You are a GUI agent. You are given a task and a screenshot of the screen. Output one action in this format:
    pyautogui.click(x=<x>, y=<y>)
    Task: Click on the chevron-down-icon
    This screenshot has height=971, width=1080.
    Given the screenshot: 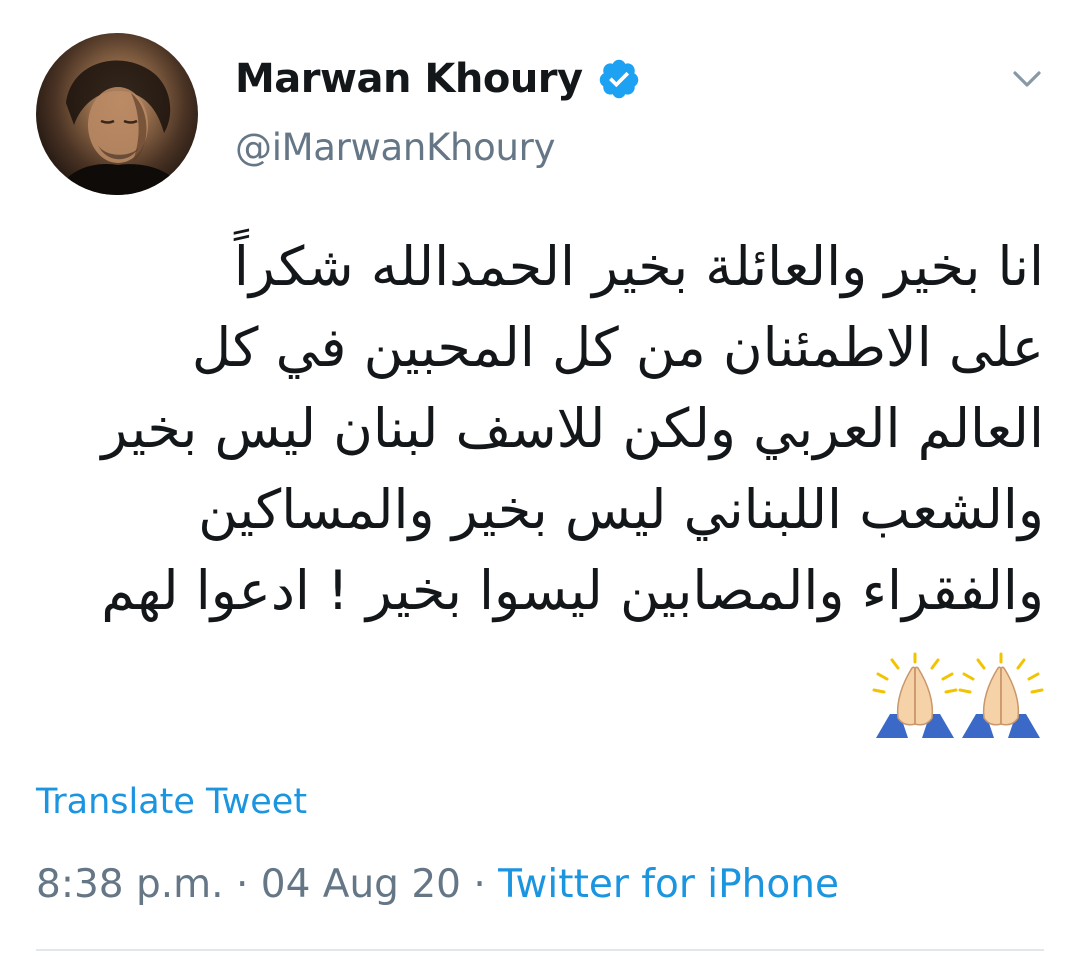 What is the action you would take?
    pyautogui.click(x=1027, y=79)
    